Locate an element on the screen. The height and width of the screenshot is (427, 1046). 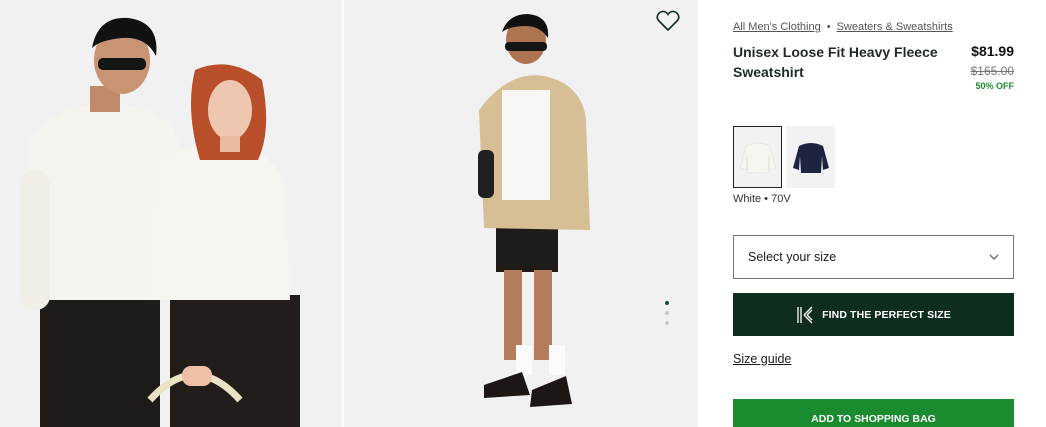
color-swatch-navy is located at coordinates (810, 157).